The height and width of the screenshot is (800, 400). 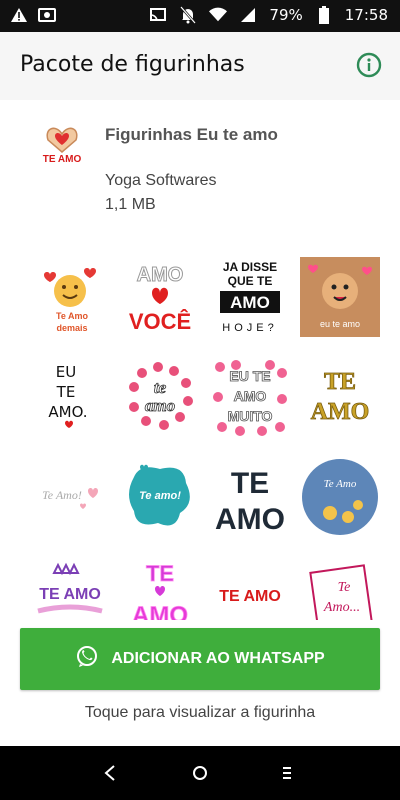 What do you see at coordinates (62, 495) in the screenshot?
I see `sticker-text: Te Amo!` at bounding box center [62, 495].